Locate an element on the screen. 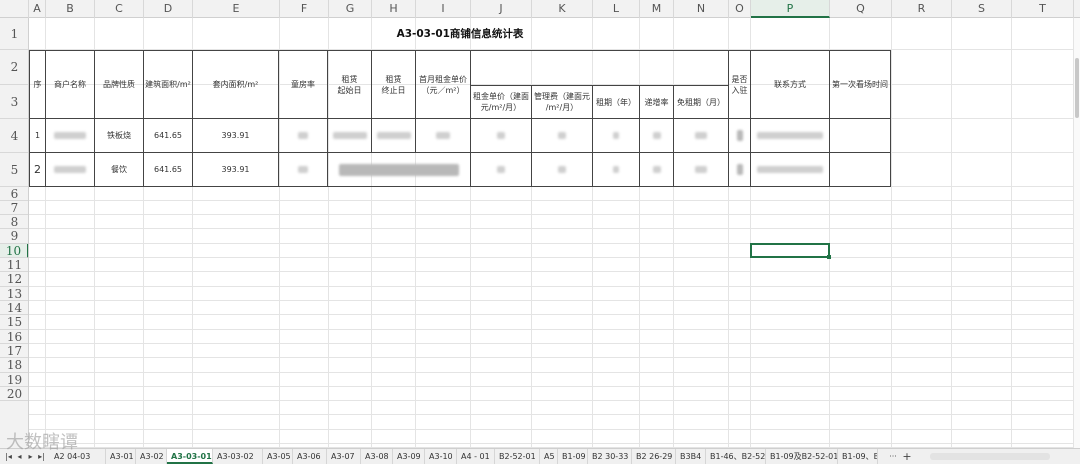 This screenshot has height=464, width=1080. sheet-title: A3-03-01商铺信息统计表 is located at coordinates (460, 34).